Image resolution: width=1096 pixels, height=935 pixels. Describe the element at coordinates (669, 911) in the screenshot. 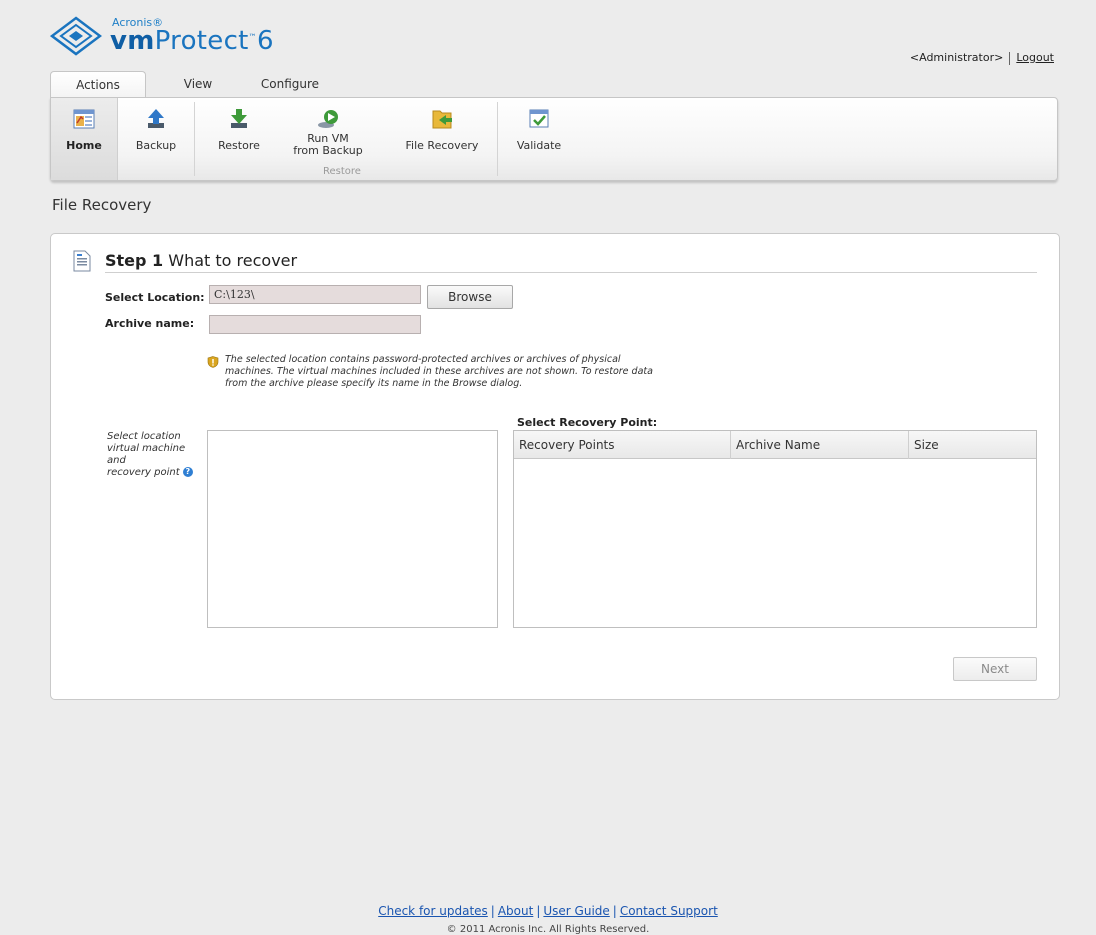

I see `contact-support-link: Contact Support` at that location.